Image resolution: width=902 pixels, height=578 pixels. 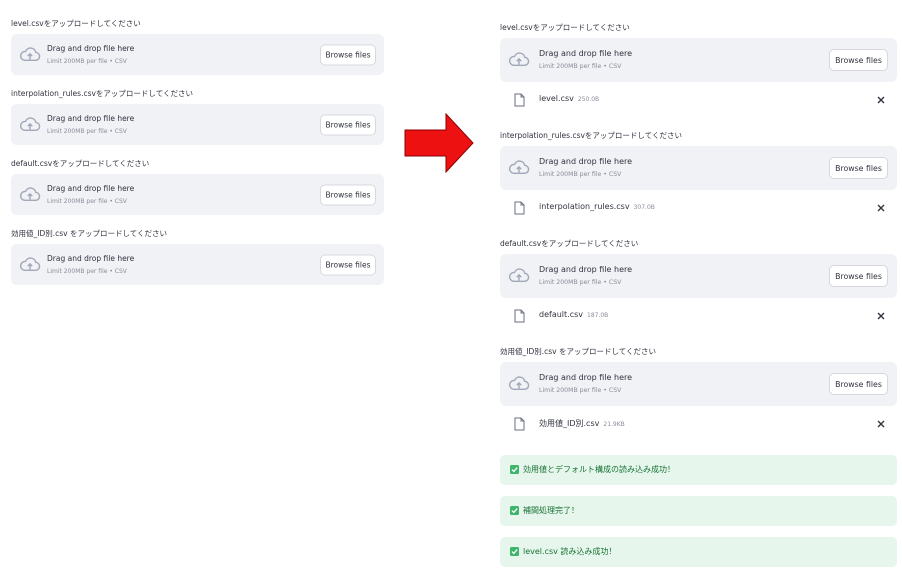 I want to click on file-name: 効用値_ID別.csv, so click(x=569, y=423).